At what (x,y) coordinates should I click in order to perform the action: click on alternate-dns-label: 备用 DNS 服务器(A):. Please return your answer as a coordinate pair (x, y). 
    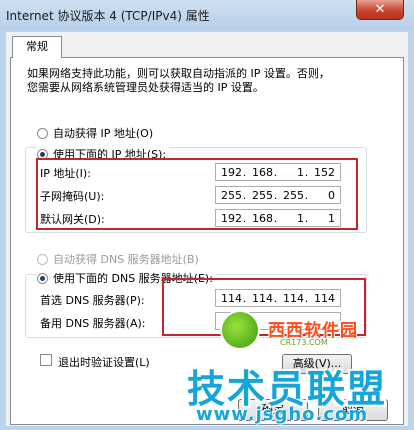
    Looking at the image, I should click on (93, 323).